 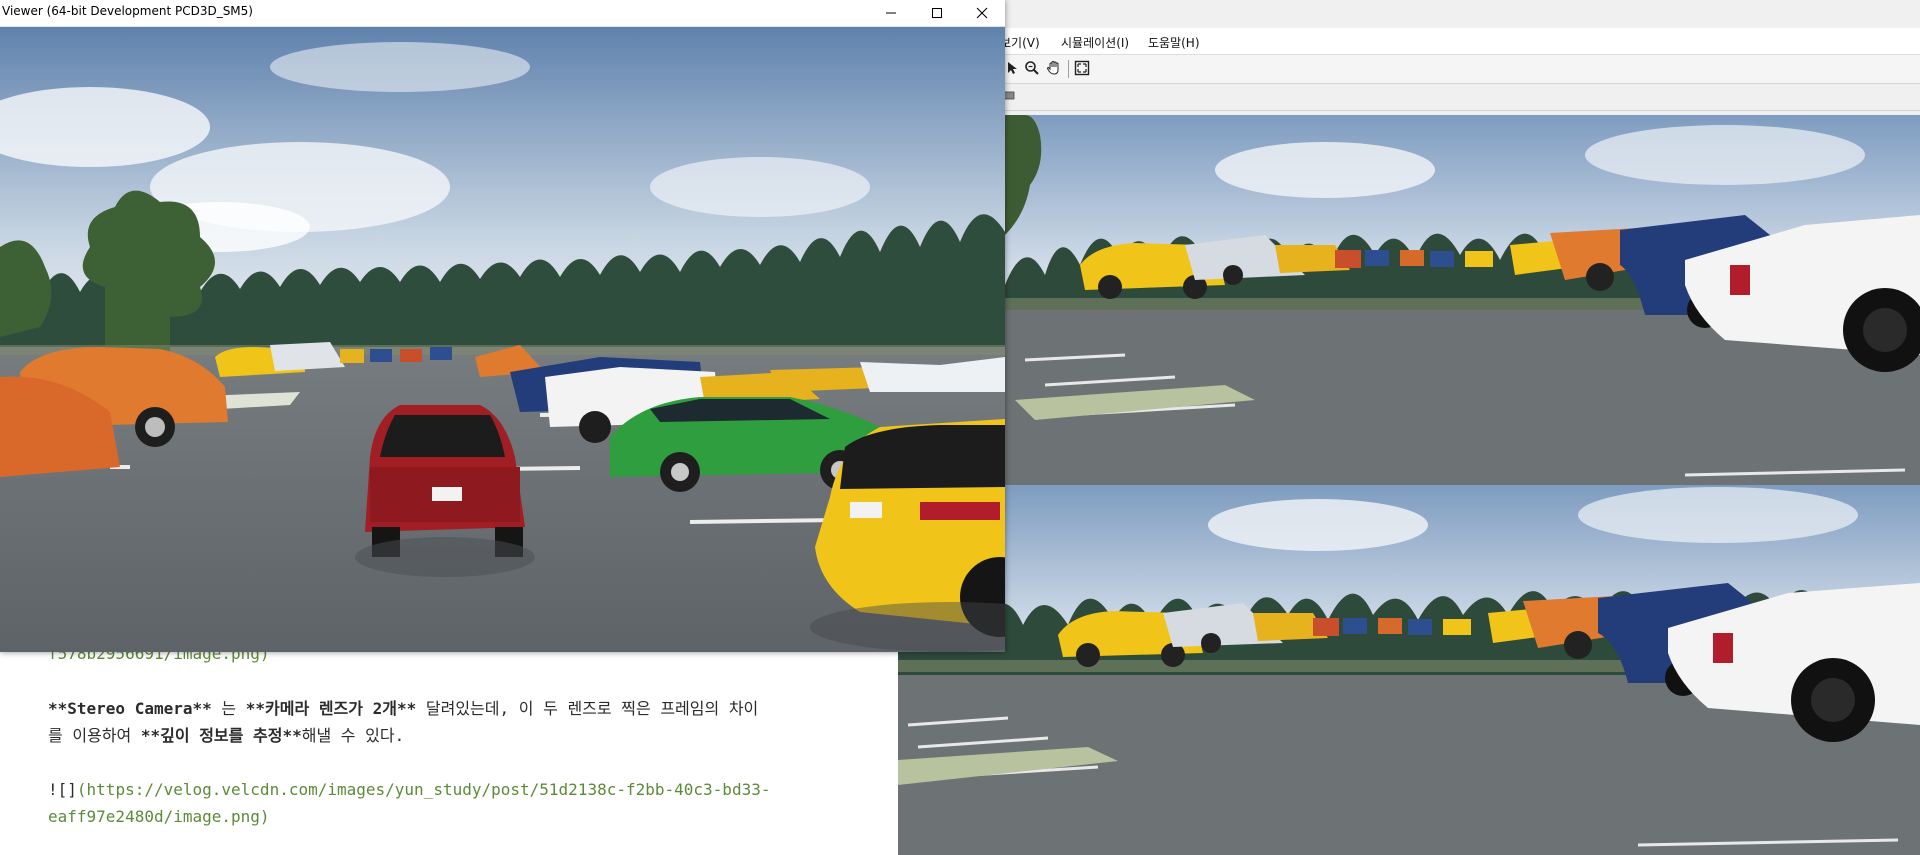 What do you see at coordinates (1174, 42) in the screenshot?
I see `menu-help: 도움말(H)` at bounding box center [1174, 42].